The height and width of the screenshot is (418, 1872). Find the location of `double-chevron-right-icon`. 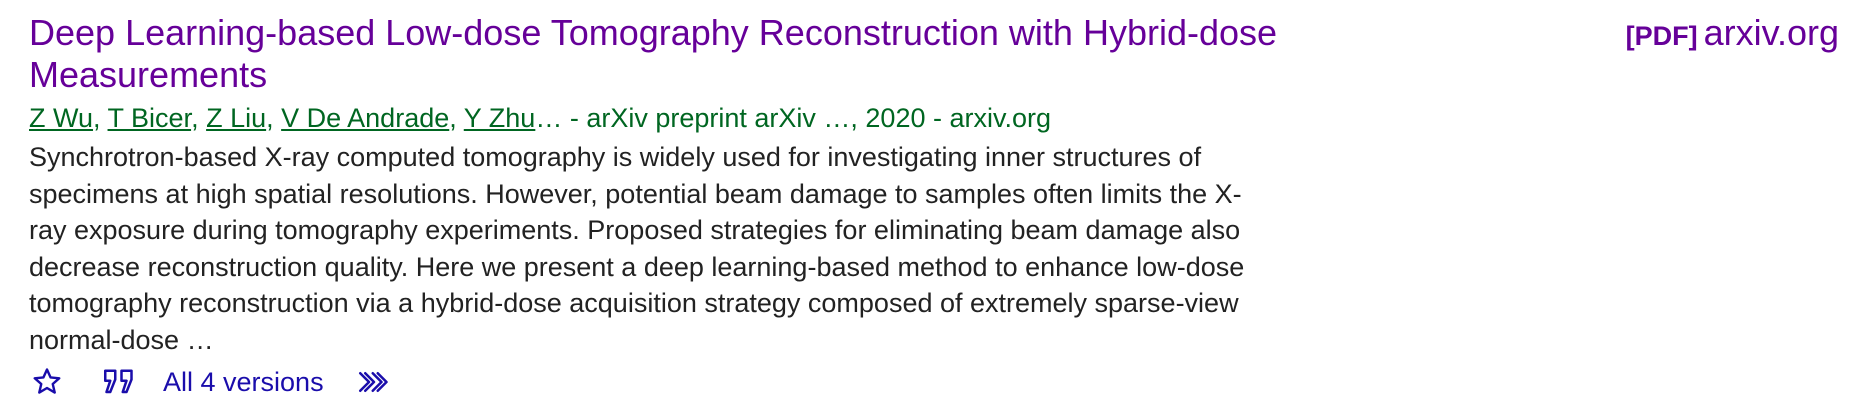

double-chevron-right-icon is located at coordinates (374, 382).